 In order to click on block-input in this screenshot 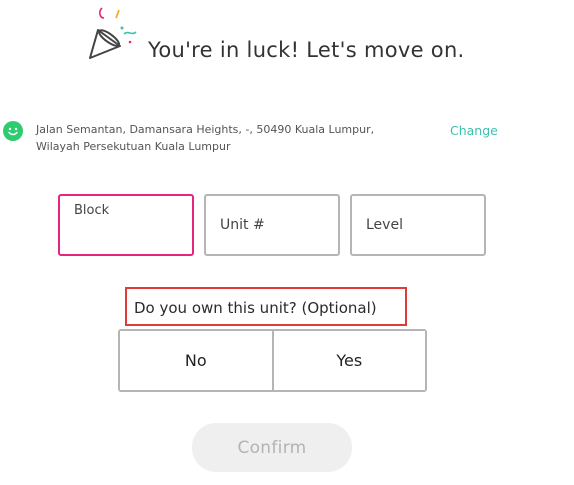, I will do `click(129, 210)`.